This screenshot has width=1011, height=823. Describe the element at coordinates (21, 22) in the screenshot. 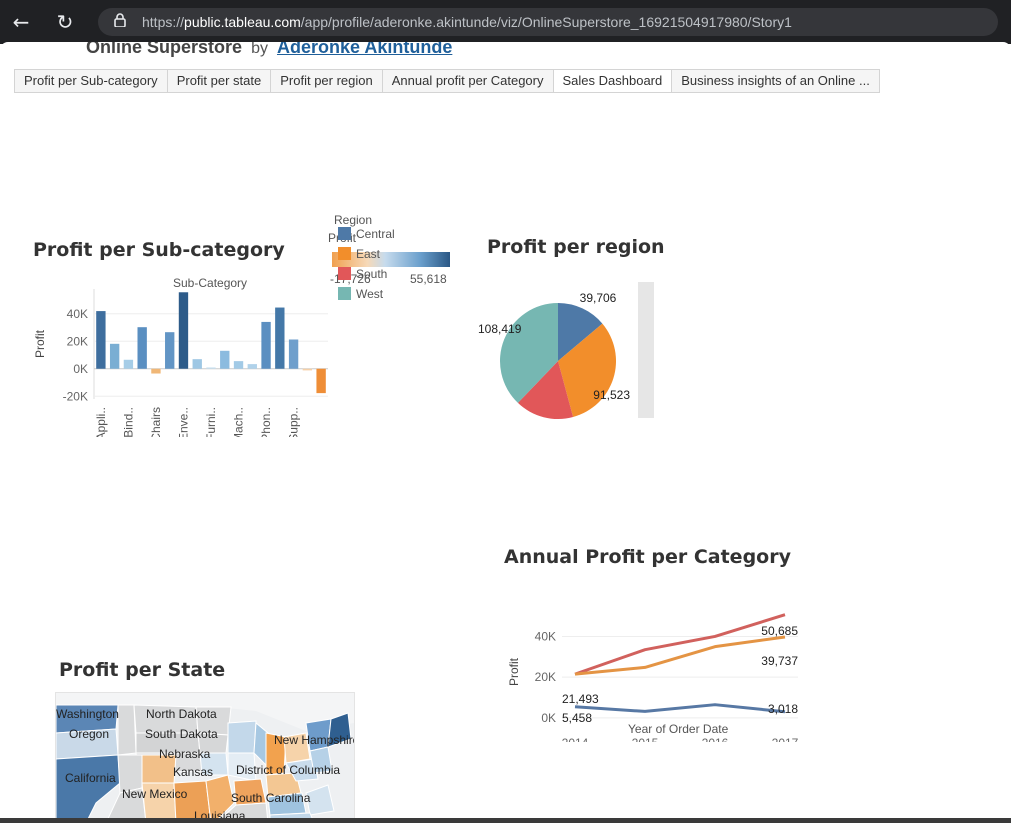

I see `back-arrow-icon: ←` at that location.